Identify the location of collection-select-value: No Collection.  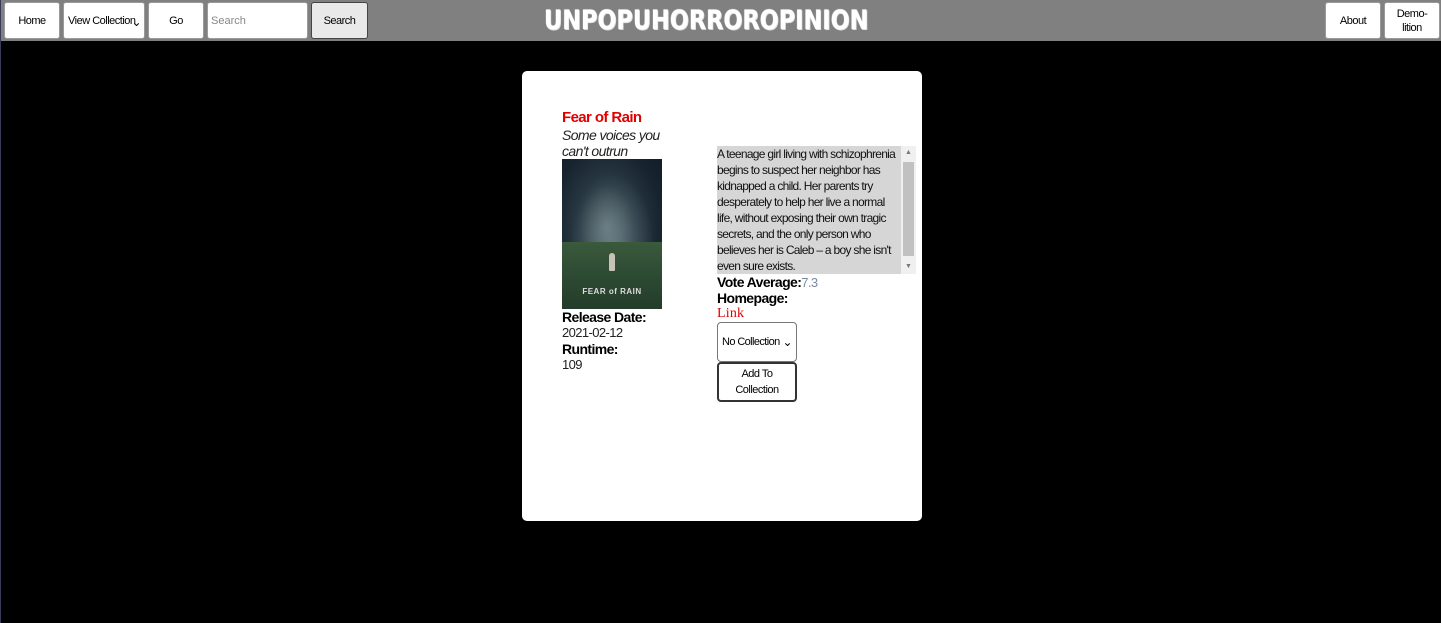
(751, 342).